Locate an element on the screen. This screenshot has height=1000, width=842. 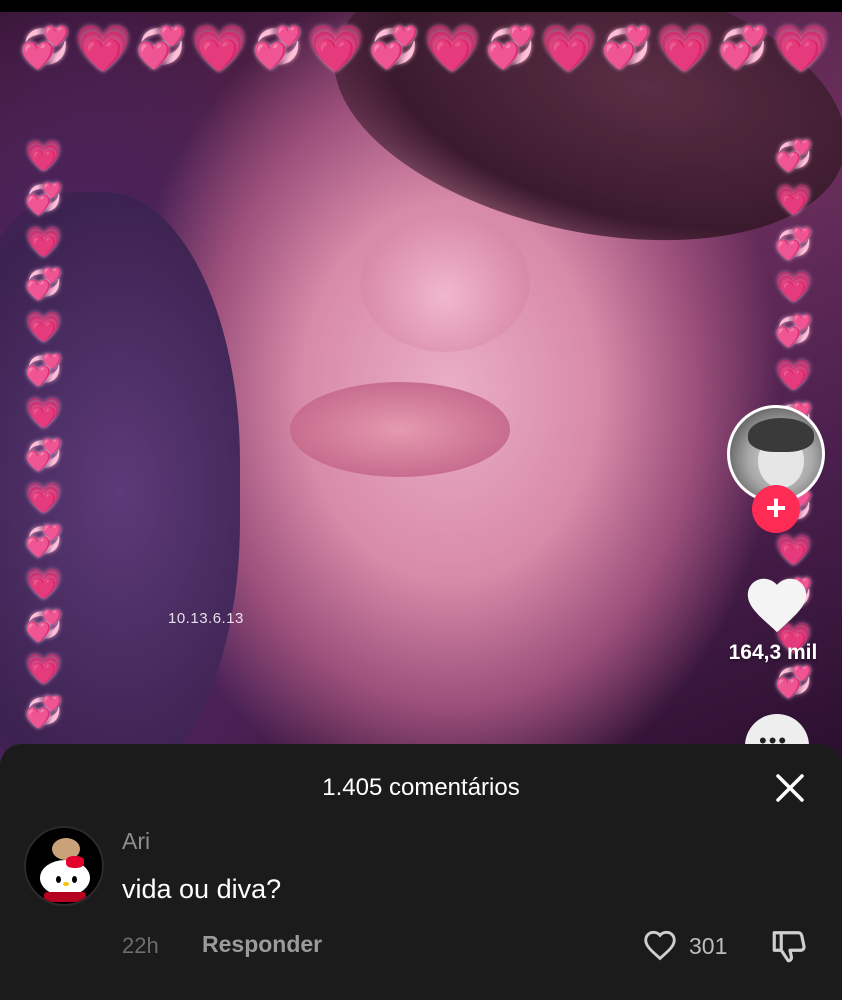
comment-like-button is located at coordinates (660, 945).